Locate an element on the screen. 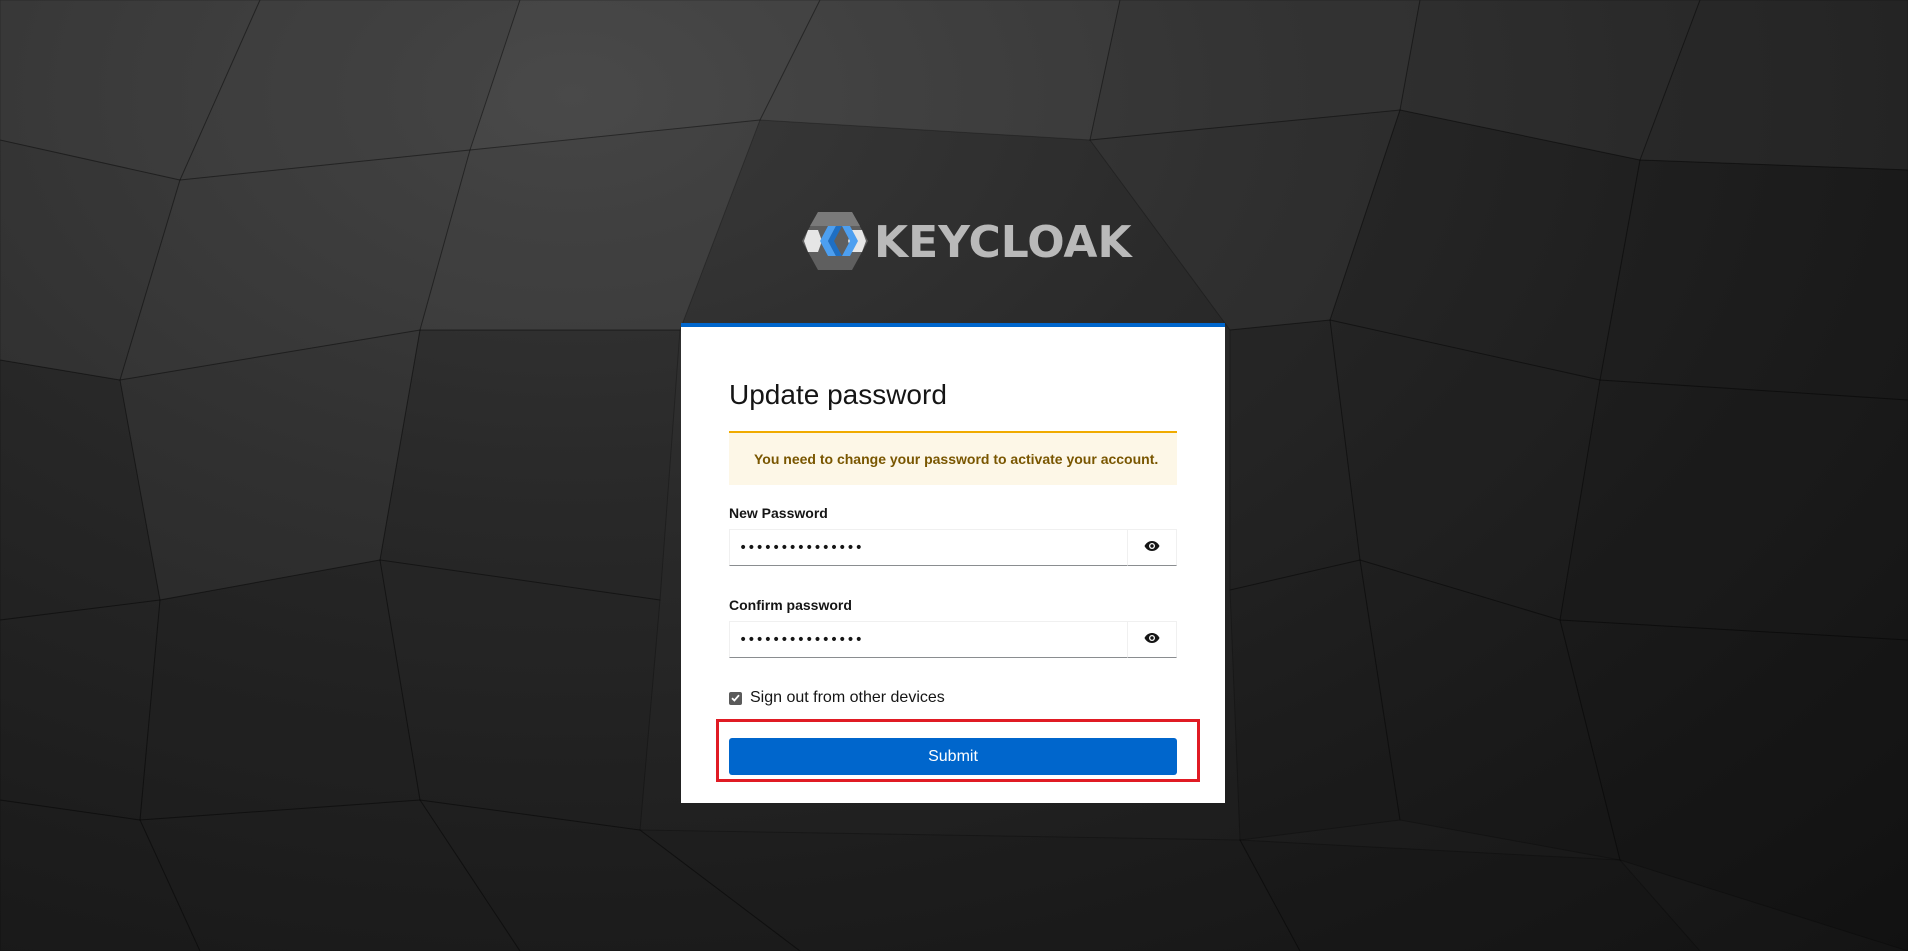 This screenshot has width=1908, height=951. sign-out-other-devices: Sign out from other devices is located at coordinates (837, 698).